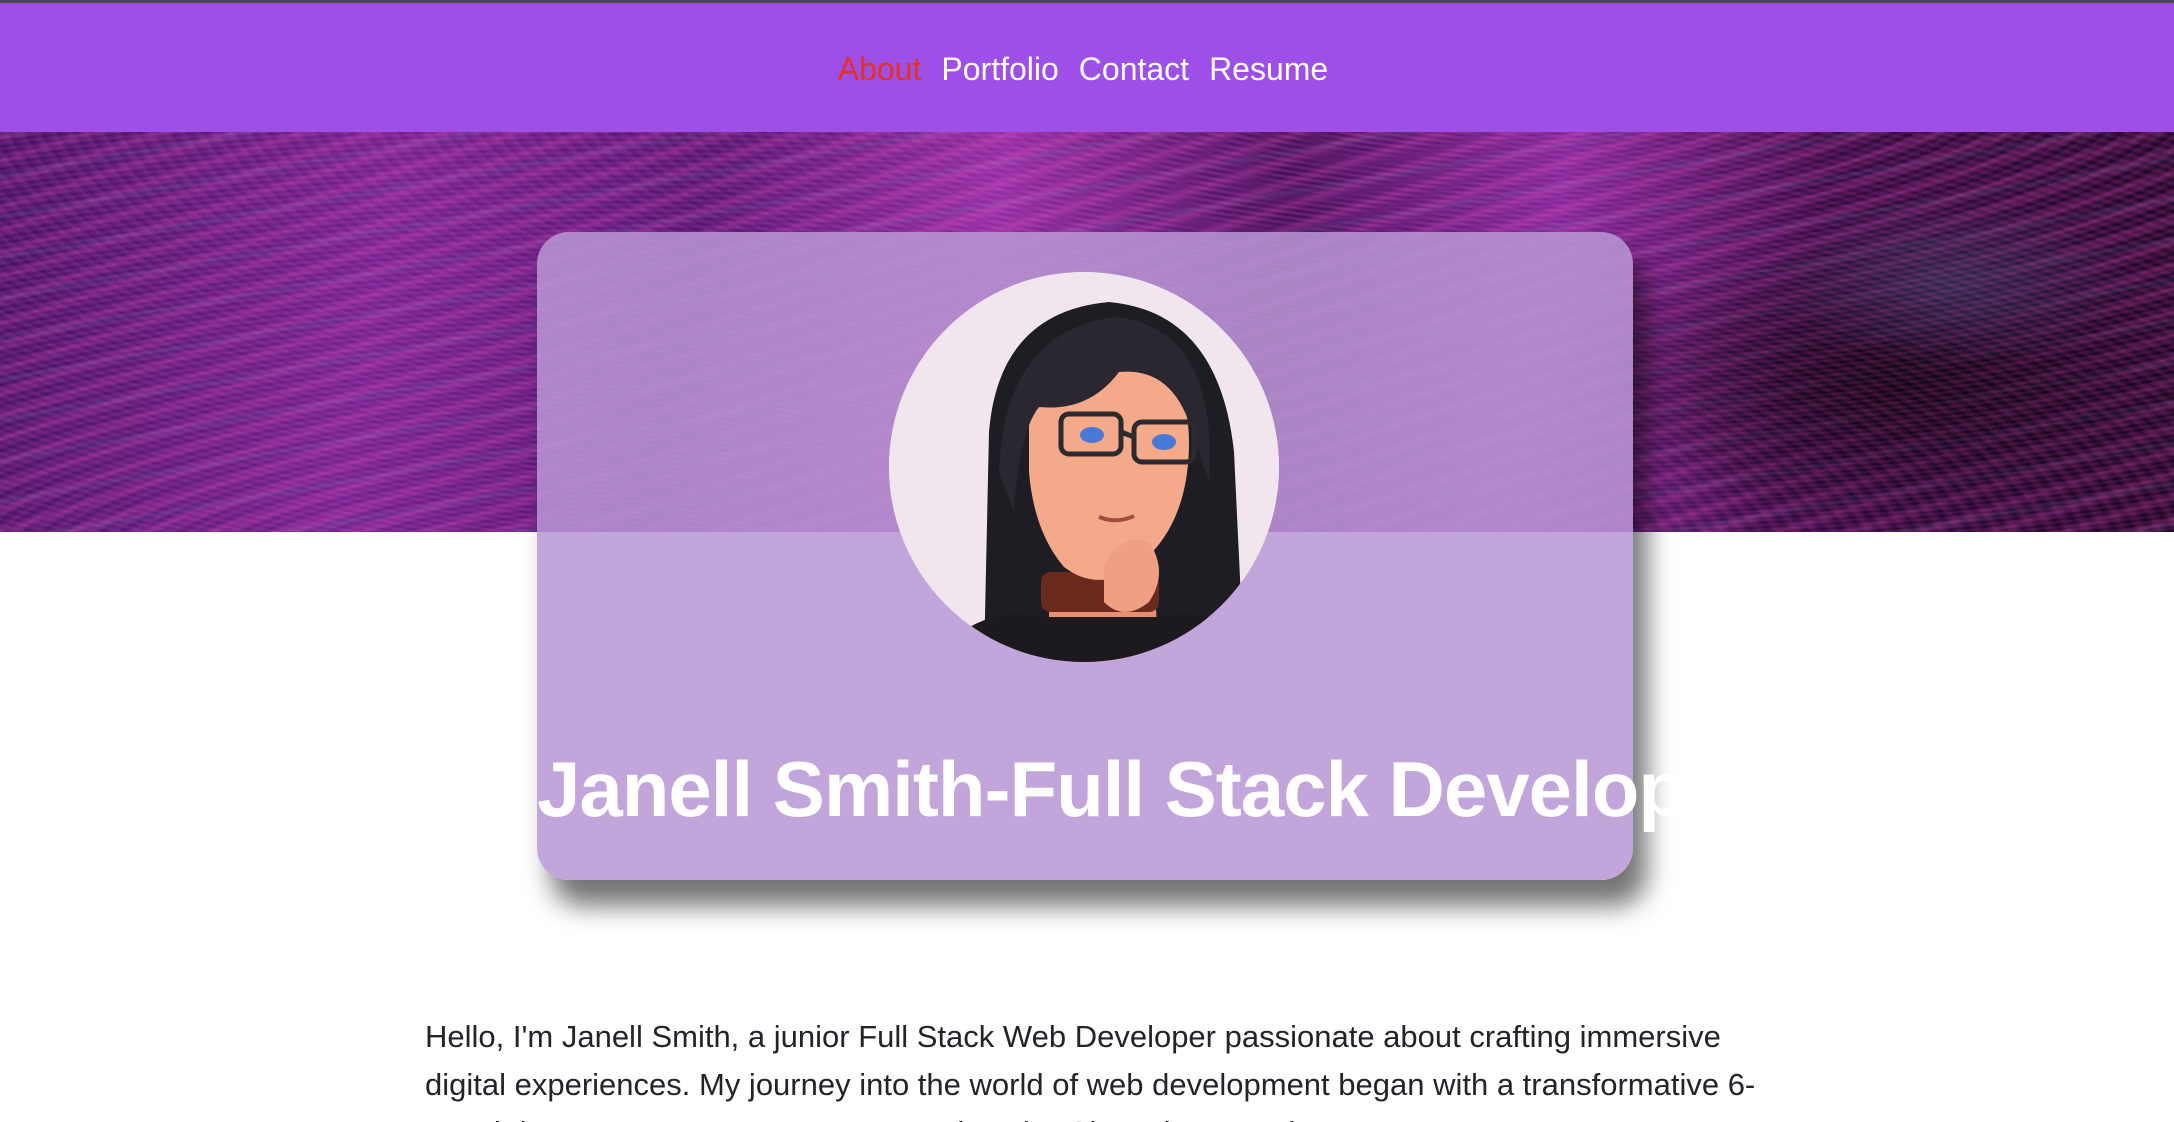 This screenshot has width=2174, height=1122. What do you see at coordinates (1268, 69) in the screenshot?
I see `nav-link-resume: Resume` at bounding box center [1268, 69].